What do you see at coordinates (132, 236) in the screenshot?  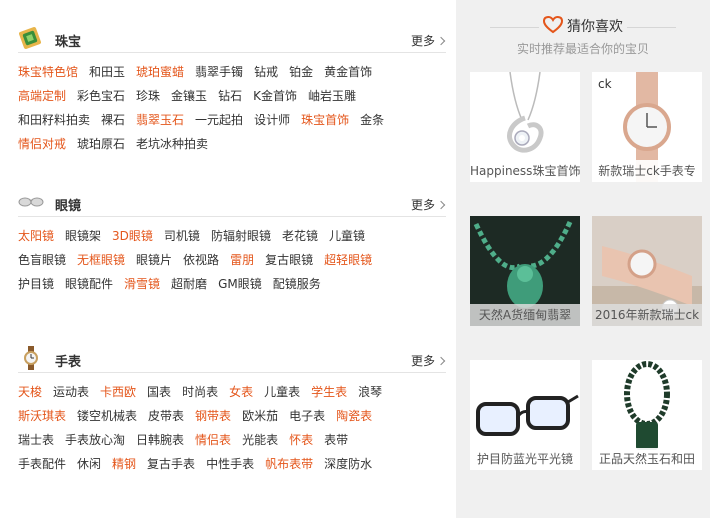 I see `category-link: 3D眼镜` at bounding box center [132, 236].